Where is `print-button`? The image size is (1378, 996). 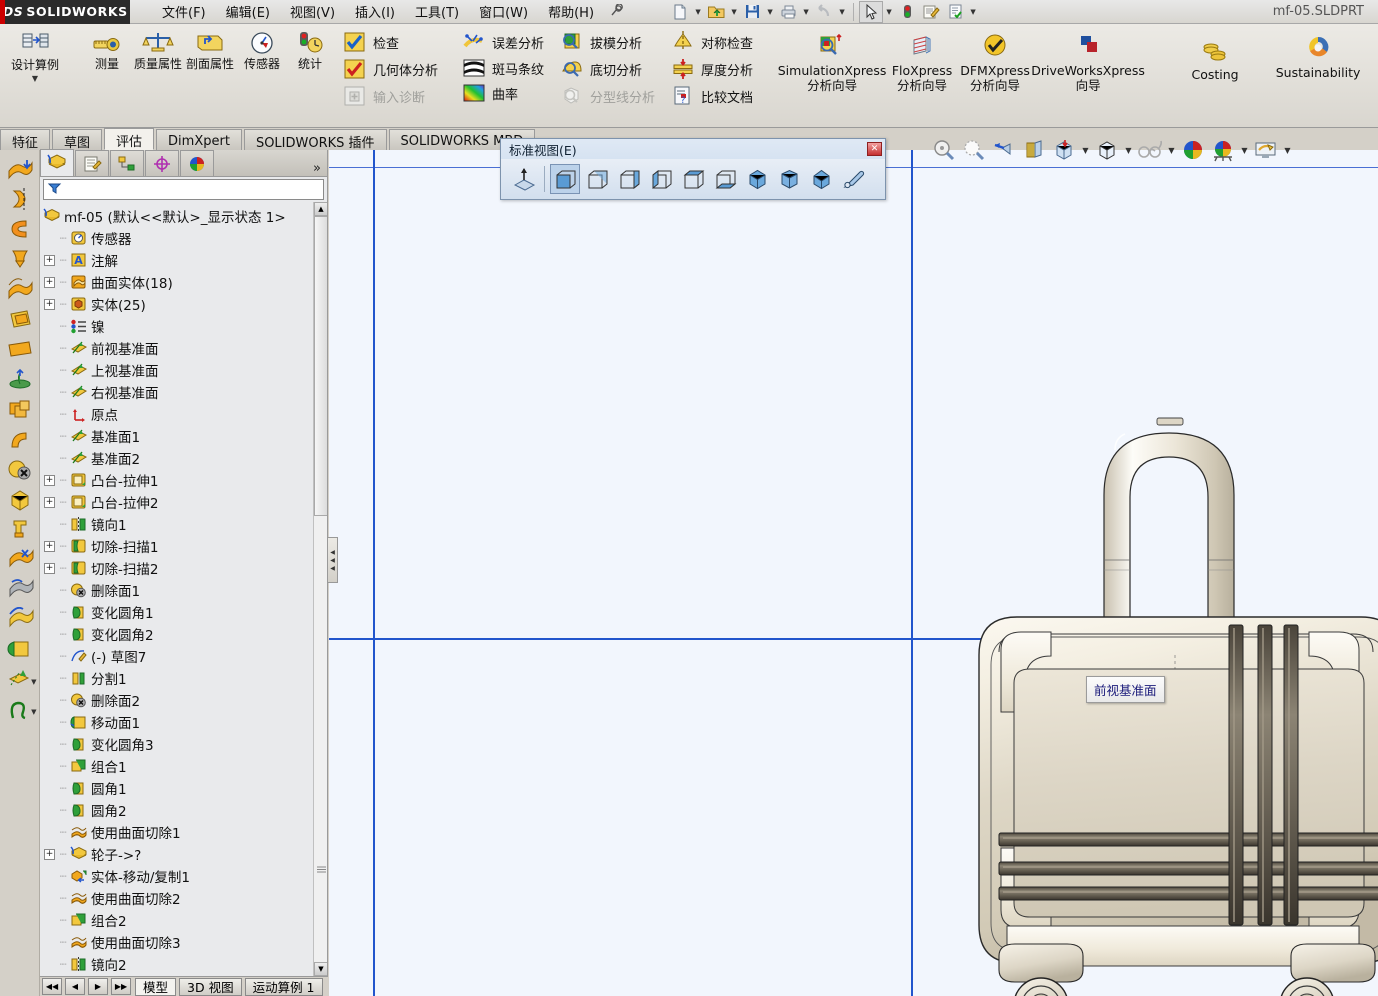 print-button is located at coordinates (788, 12).